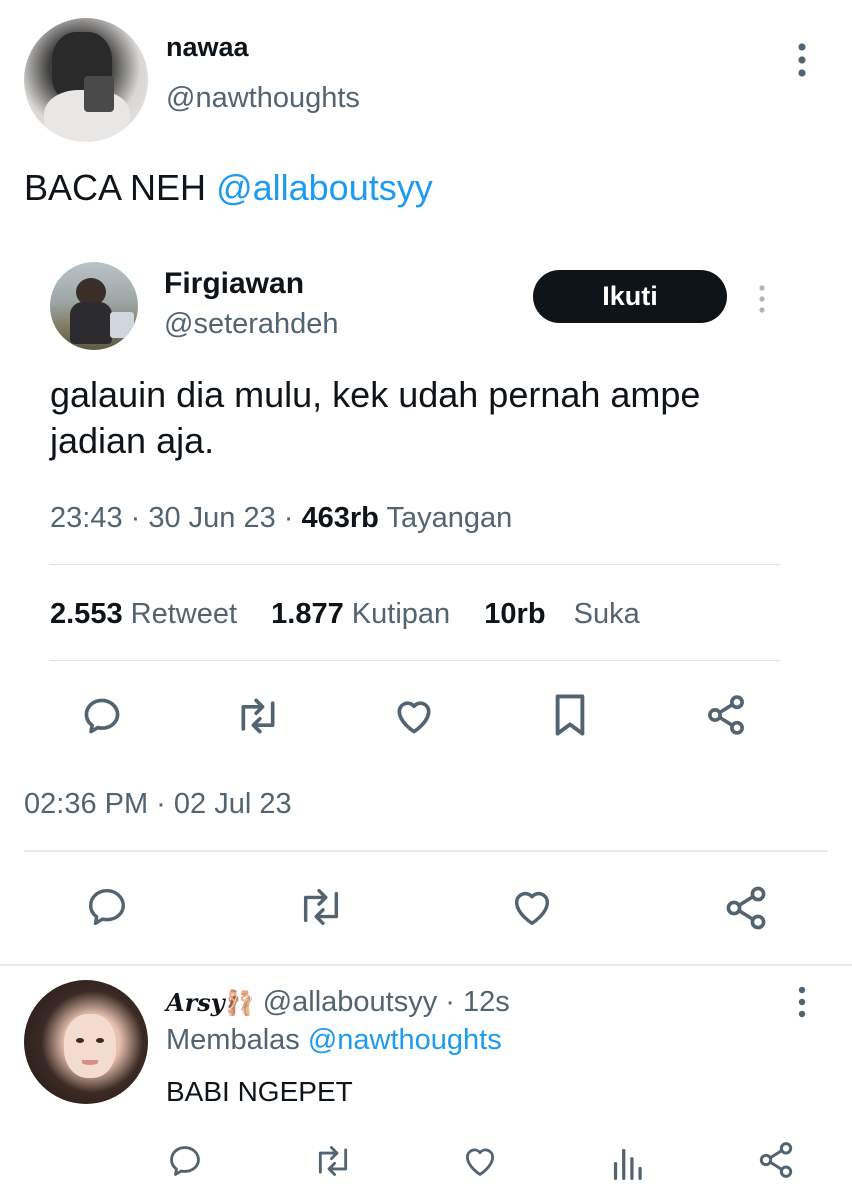  I want to click on retweets-label: Retweet, so click(184, 614).